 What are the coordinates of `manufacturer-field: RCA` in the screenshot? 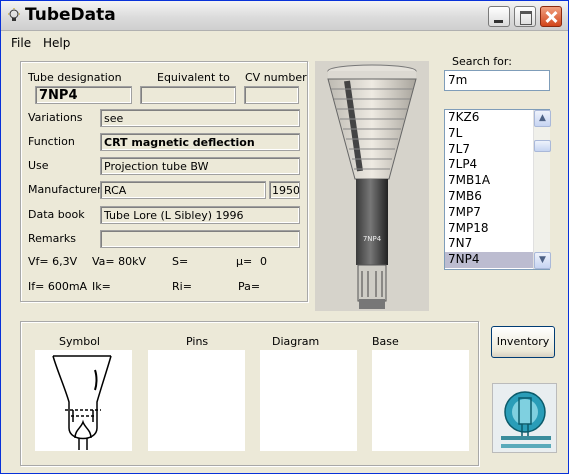 It's located at (183, 190).